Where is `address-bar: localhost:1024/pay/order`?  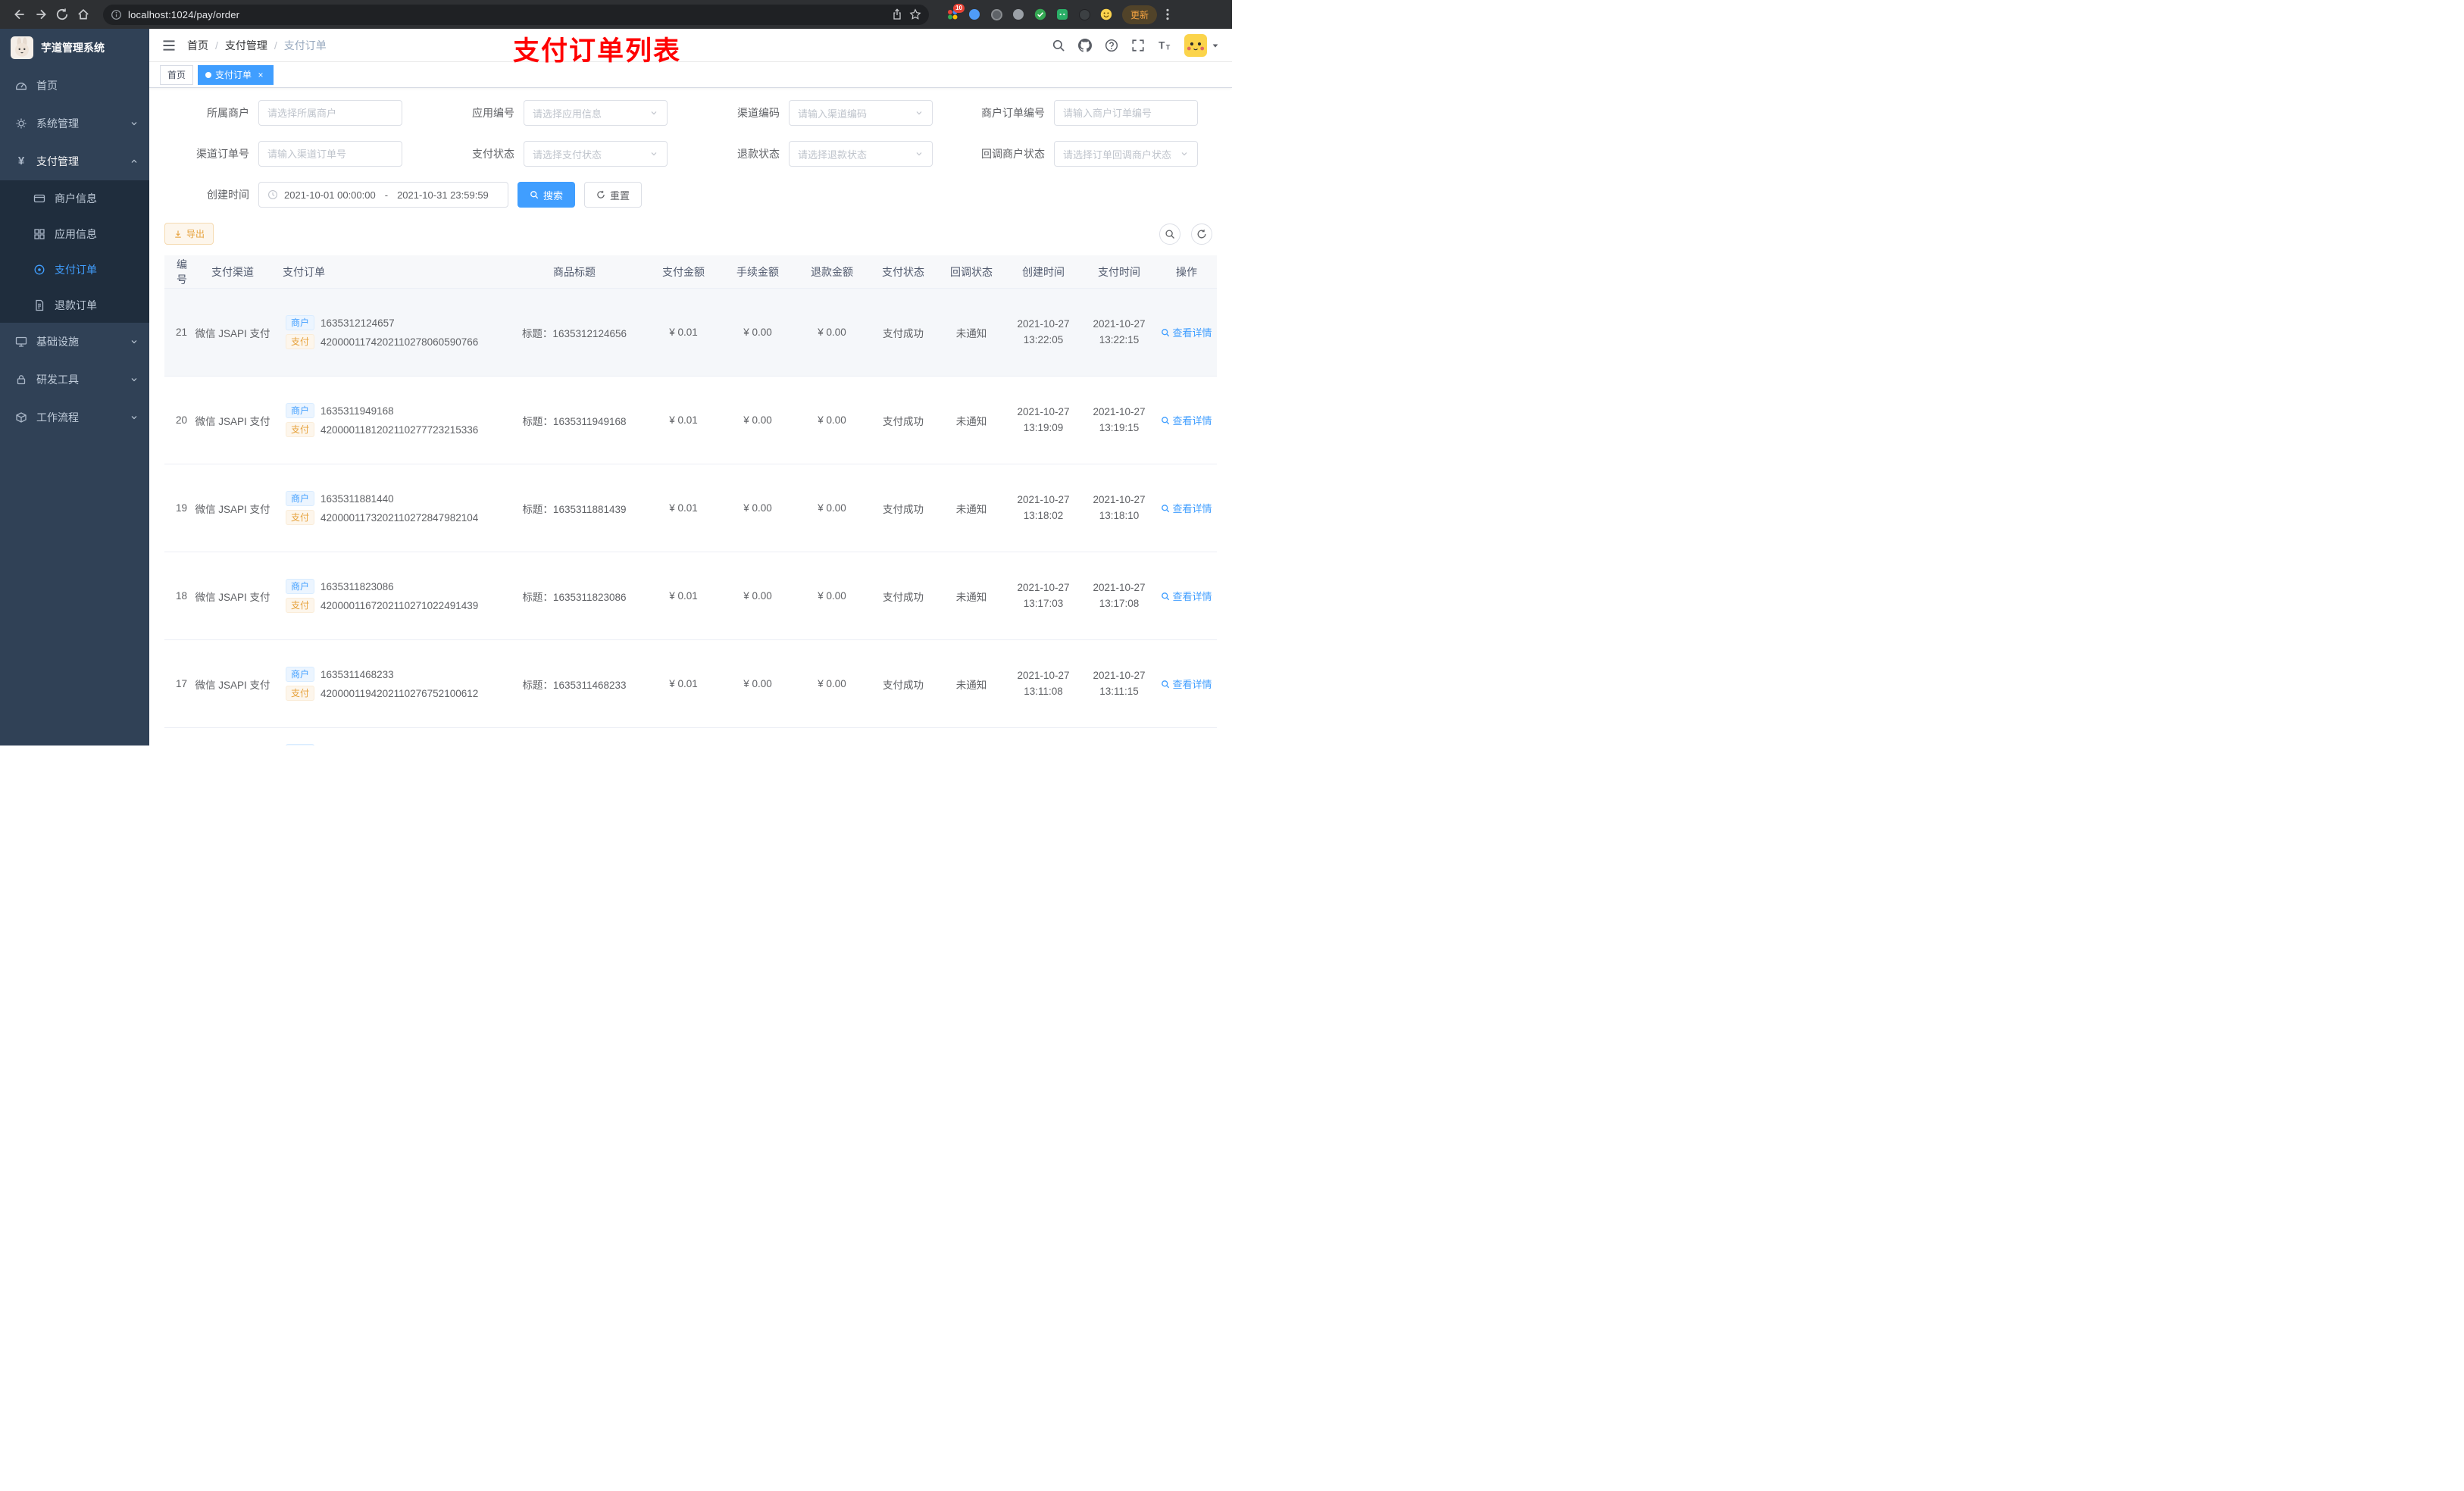 address-bar: localhost:1024/pay/order is located at coordinates (516, 14).